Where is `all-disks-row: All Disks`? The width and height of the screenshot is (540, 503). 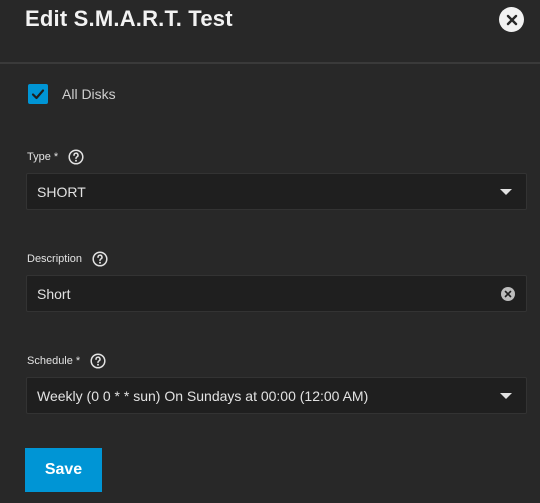
all-disks-row: All Disks is located at coordinates (72, 94).